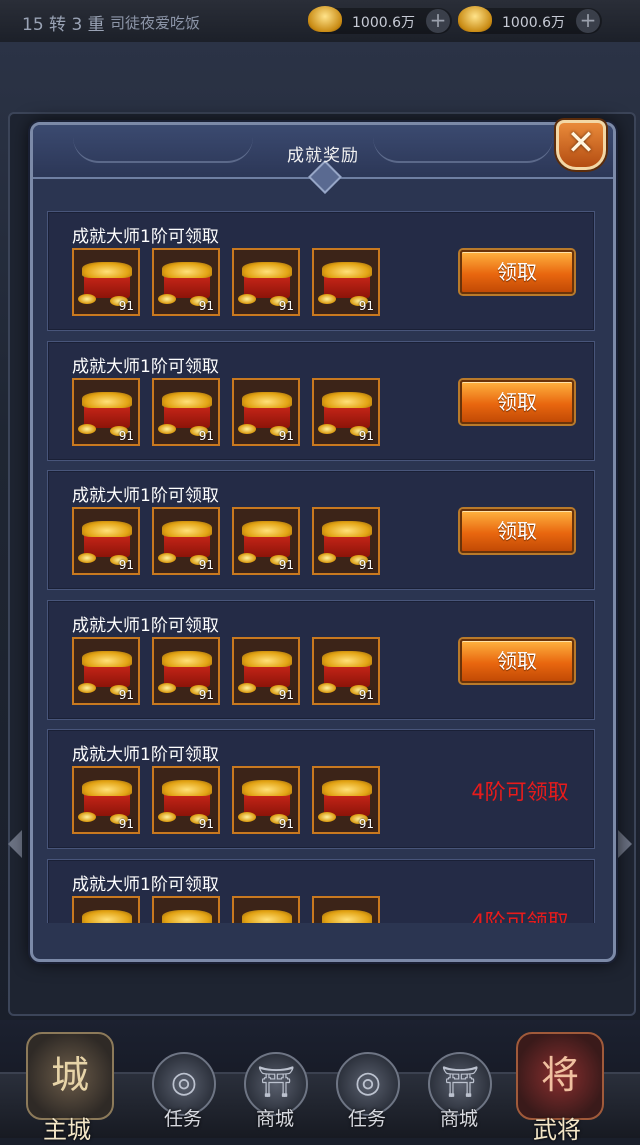  I want to click on nav-shop-2: ⛩ 商城, so click(459, 1087).